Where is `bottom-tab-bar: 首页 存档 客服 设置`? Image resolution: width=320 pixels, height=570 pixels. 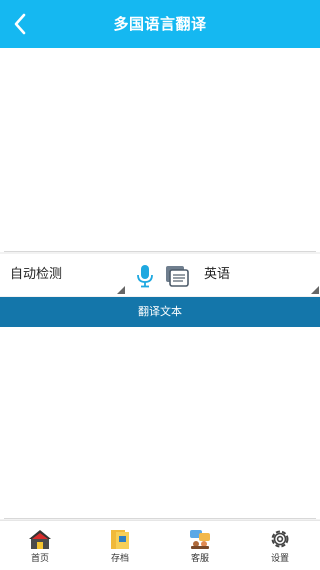 bottom-tab-bar: 首页 存档 客服 设置 is located at coordinates (160, 545).